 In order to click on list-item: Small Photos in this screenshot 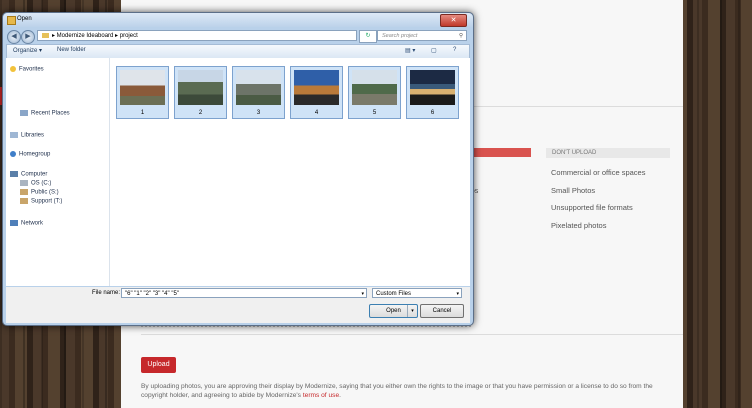, I will do `click(573, 190)`.